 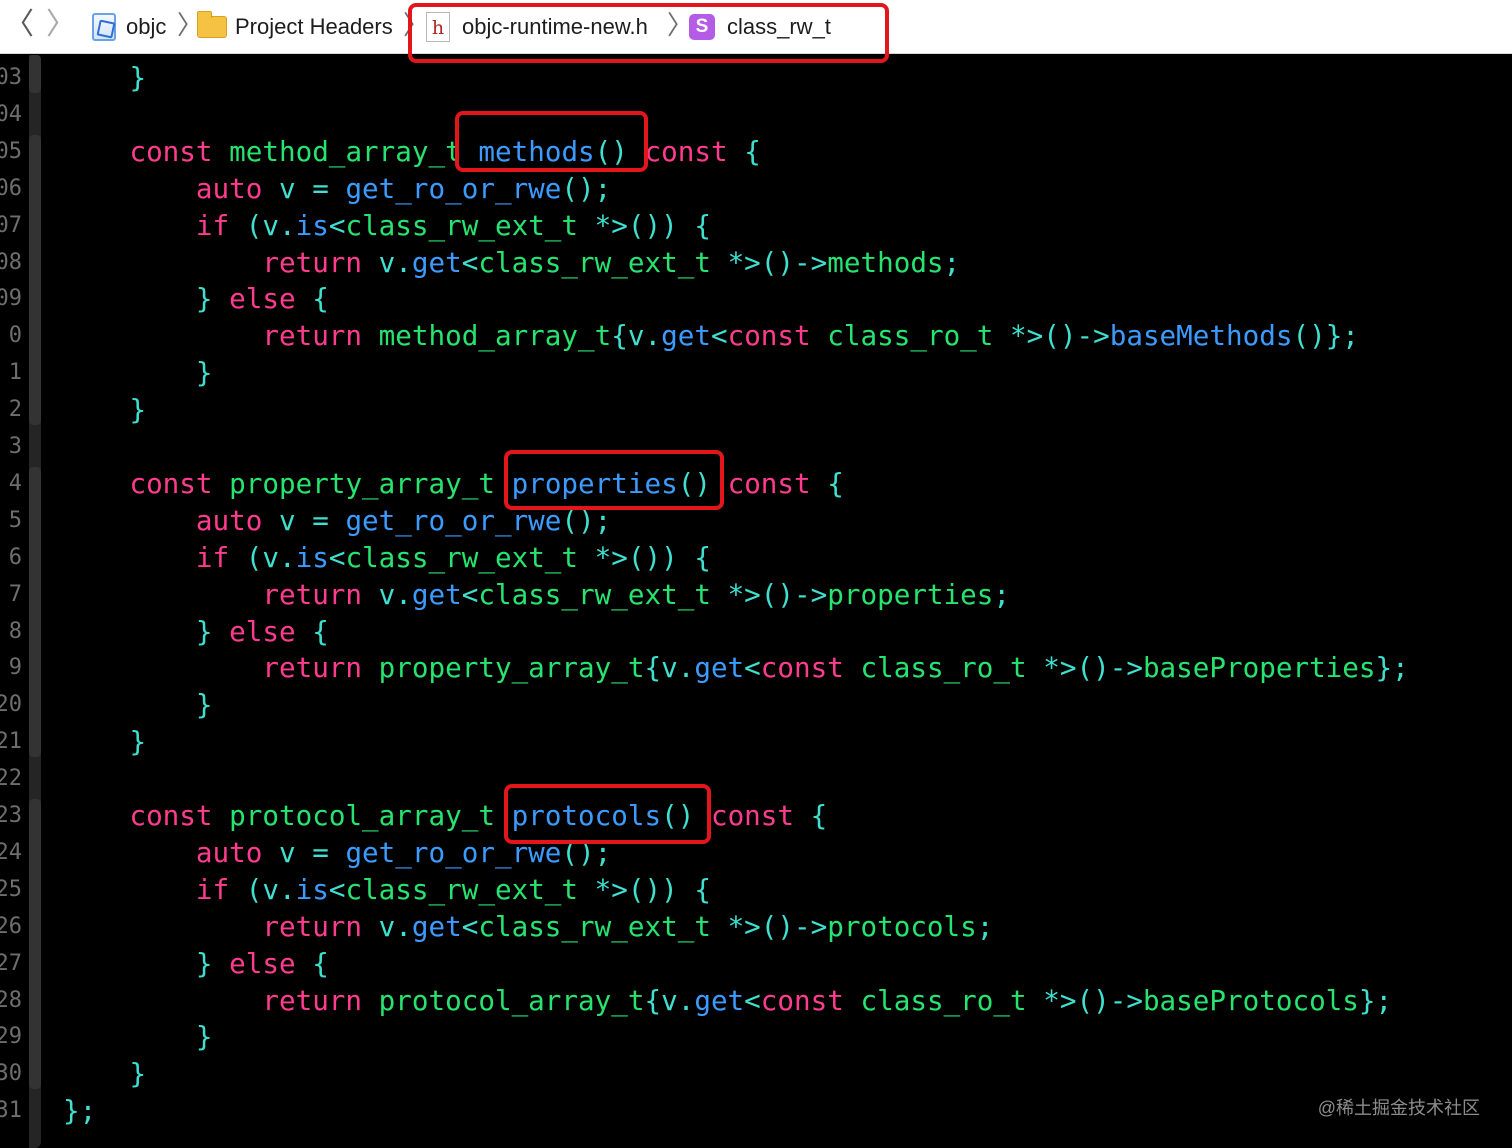 I want to click on breadcrumb-label: objc, so click(x=146, y=26).